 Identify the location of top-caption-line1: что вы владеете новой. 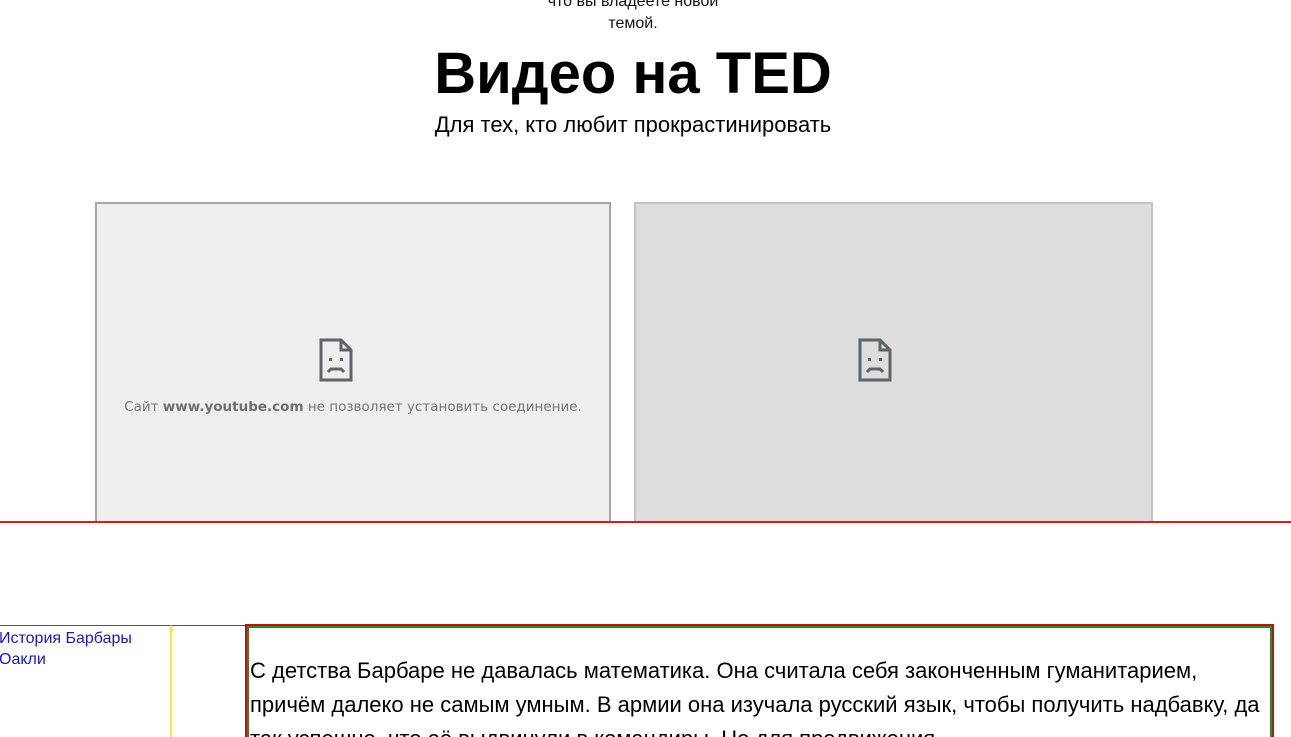
(633, 5).